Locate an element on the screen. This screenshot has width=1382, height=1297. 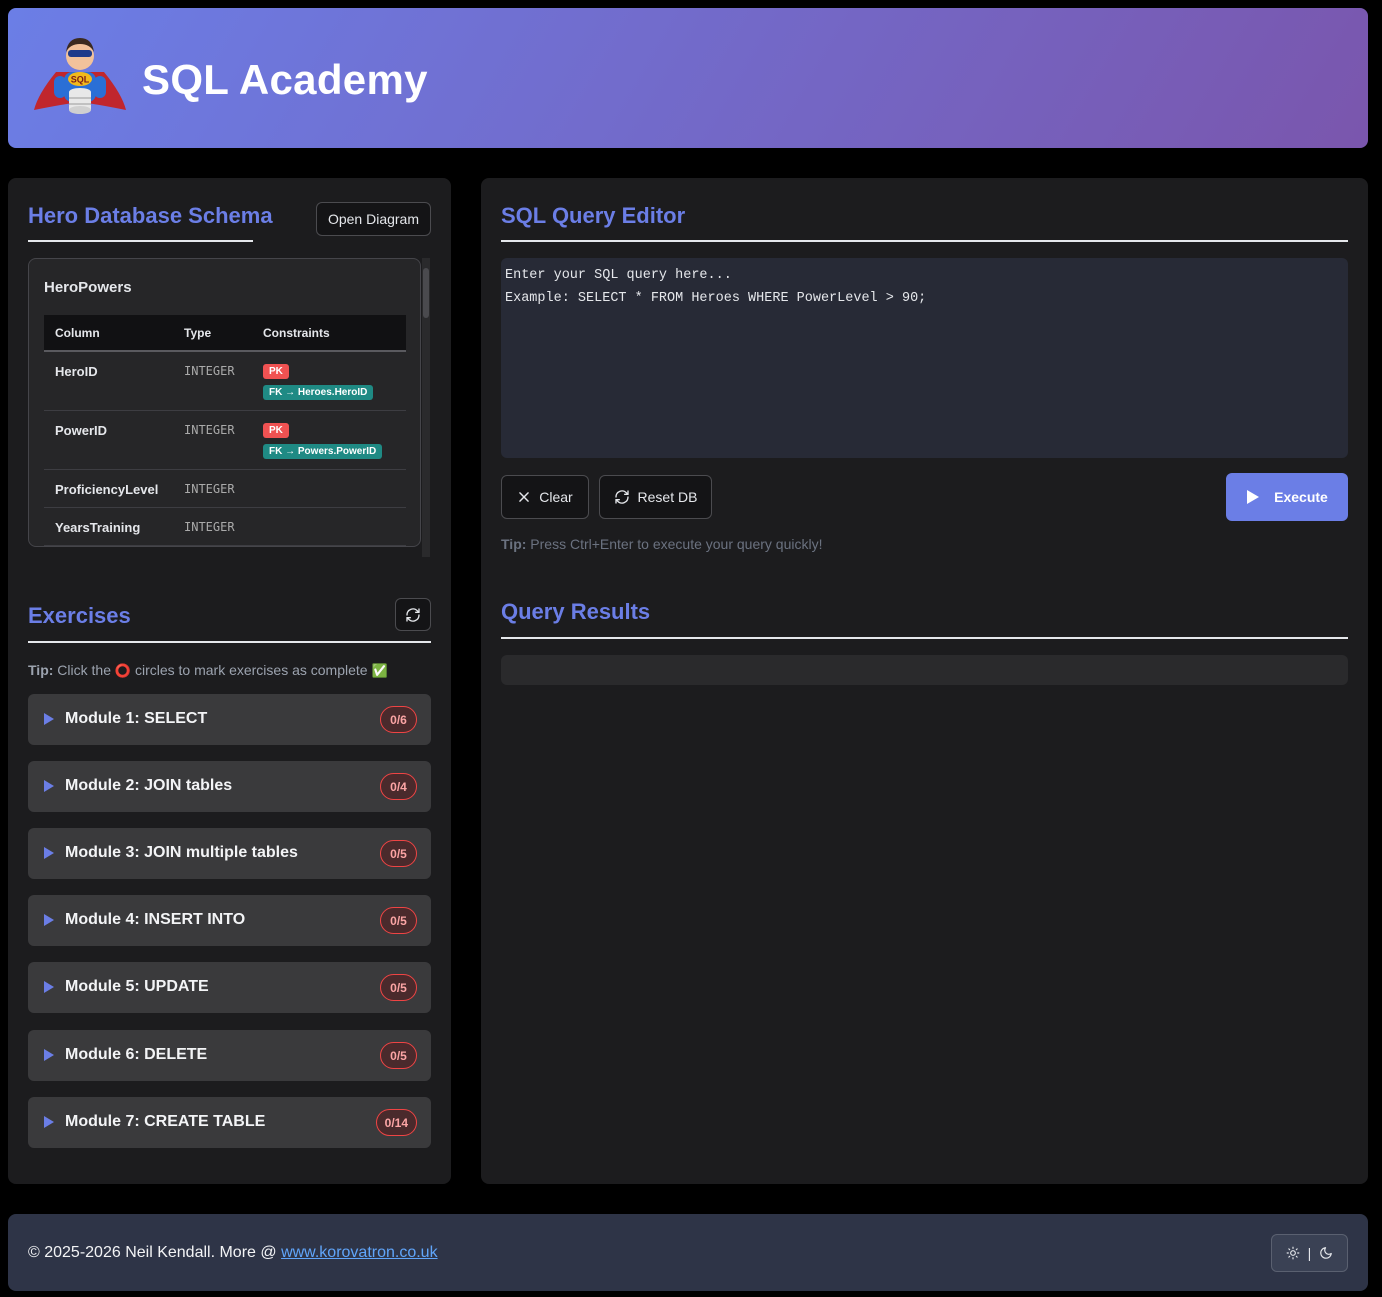
results-title: Query Results is located at coordinates (576, 611).